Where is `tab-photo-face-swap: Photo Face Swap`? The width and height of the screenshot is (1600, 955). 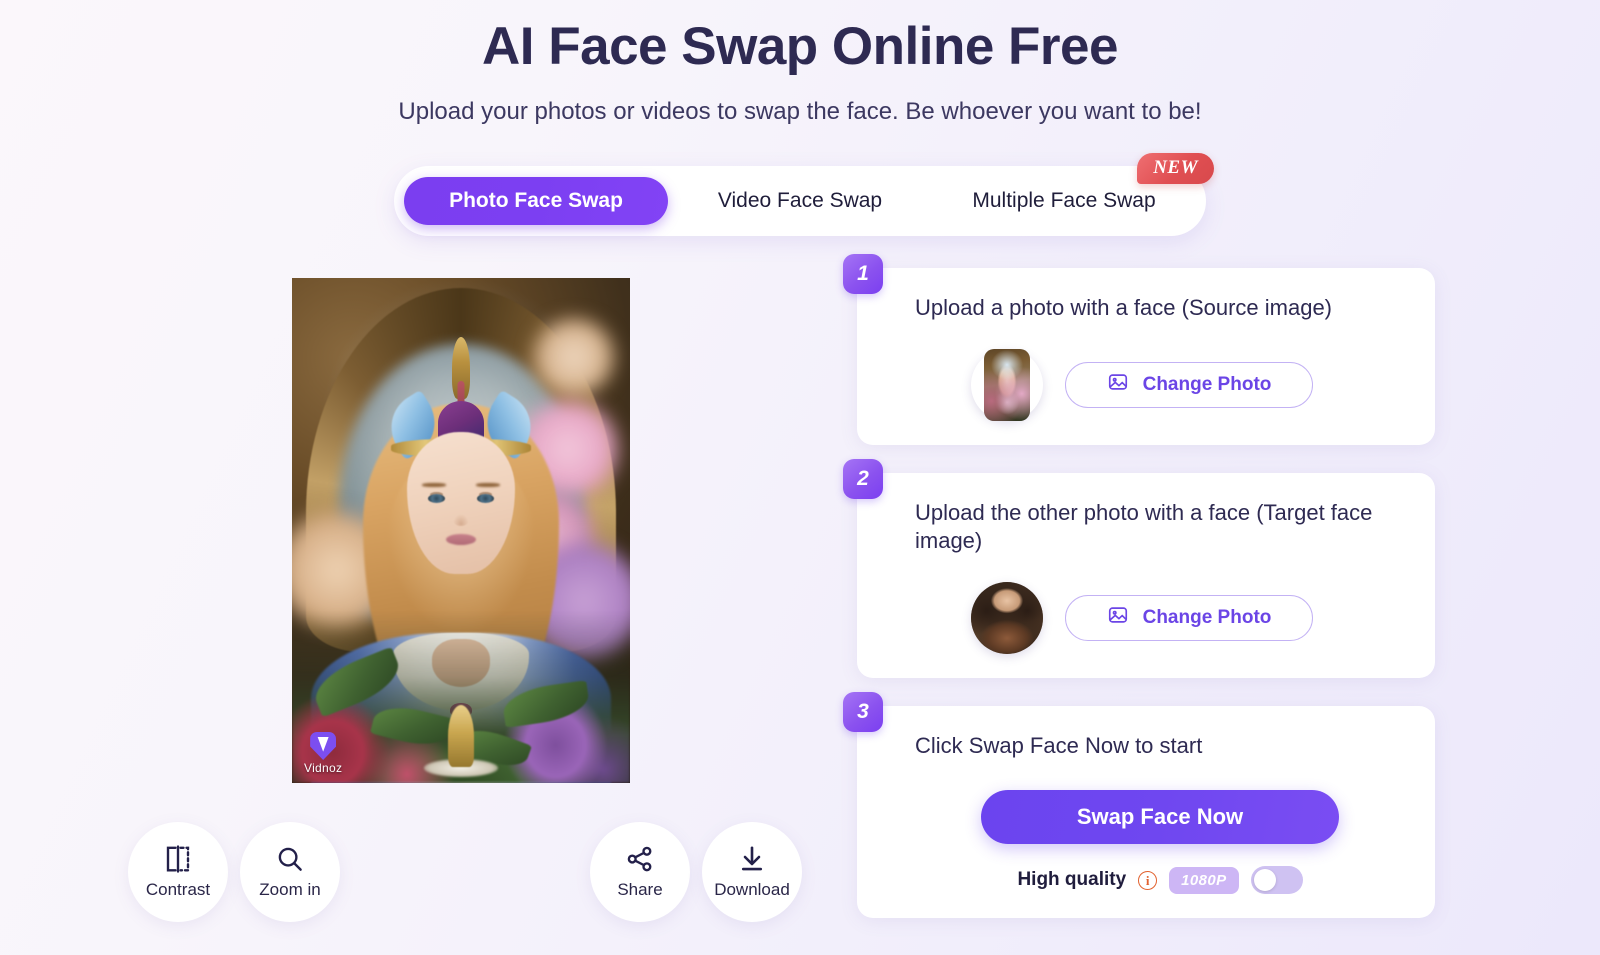 tab-photo-face-swap: Photo Face Swap is located at coordinates (536, 201).